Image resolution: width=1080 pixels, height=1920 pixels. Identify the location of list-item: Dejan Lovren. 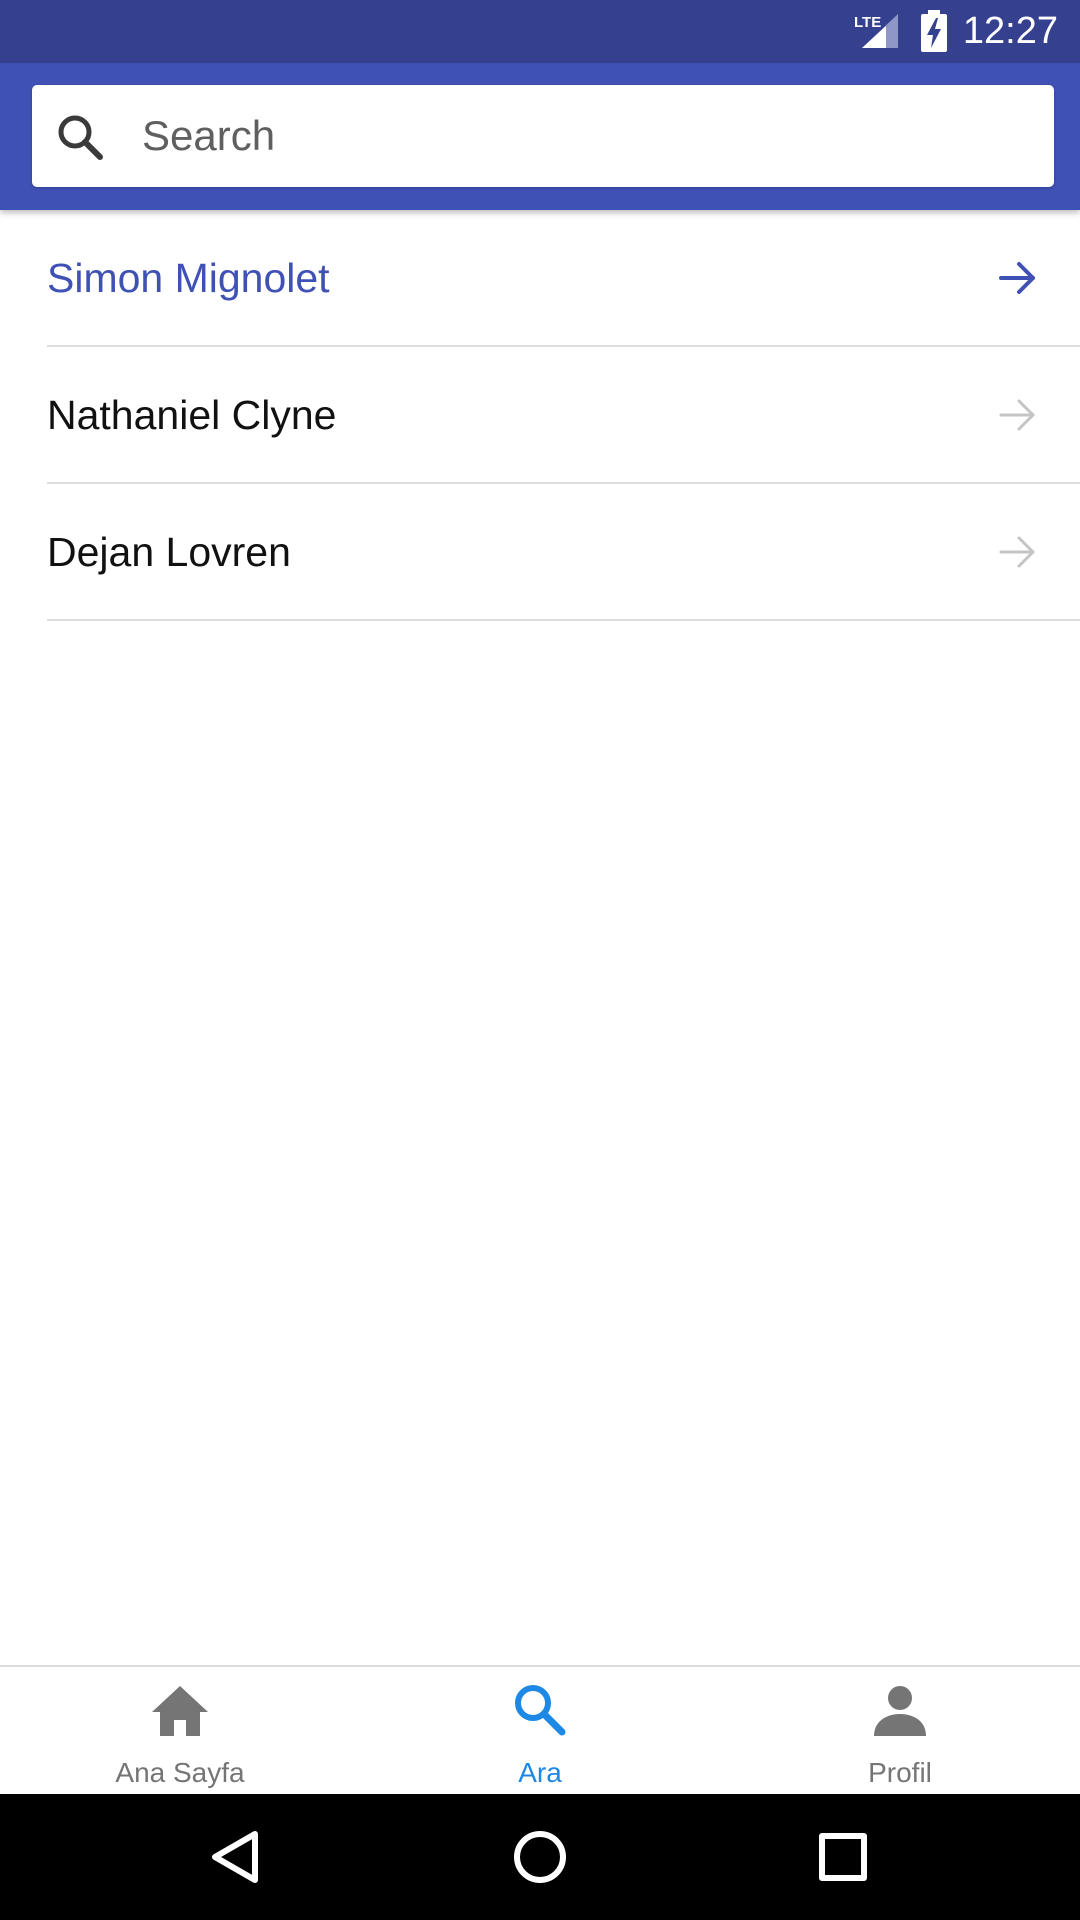
(563, 552).